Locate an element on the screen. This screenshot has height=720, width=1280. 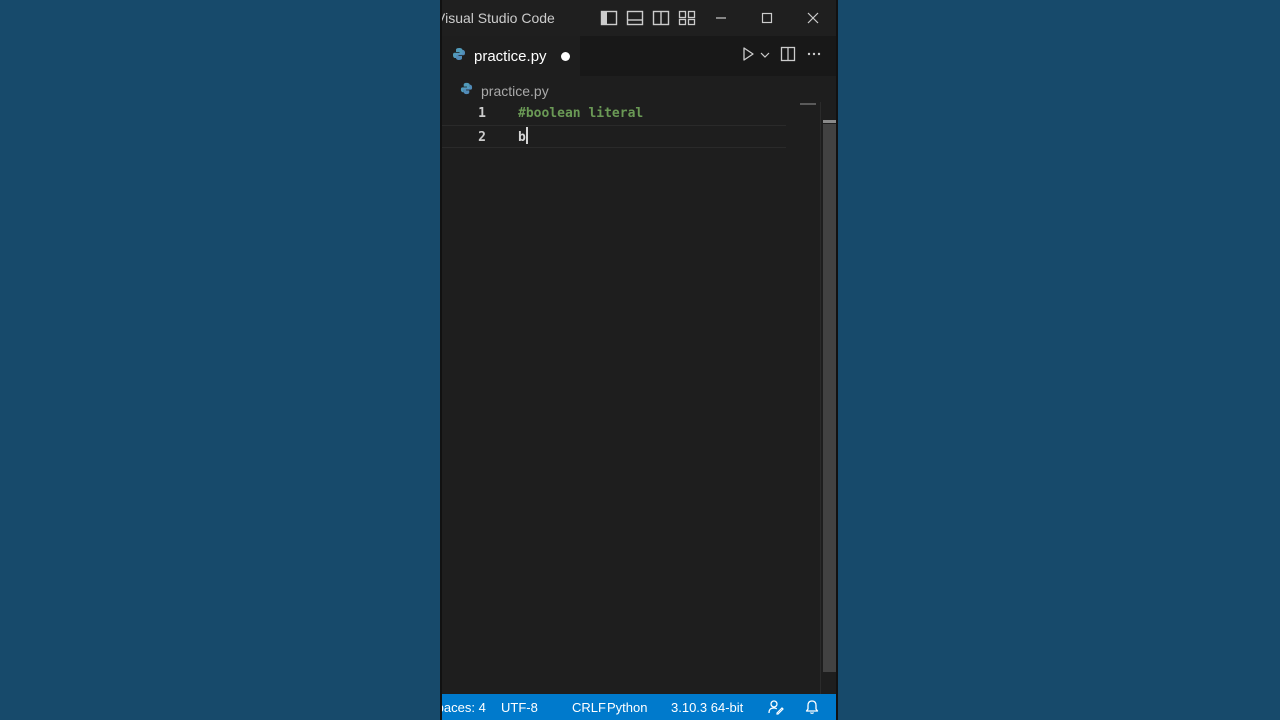
window-controls is located at coordinates (767, 18).